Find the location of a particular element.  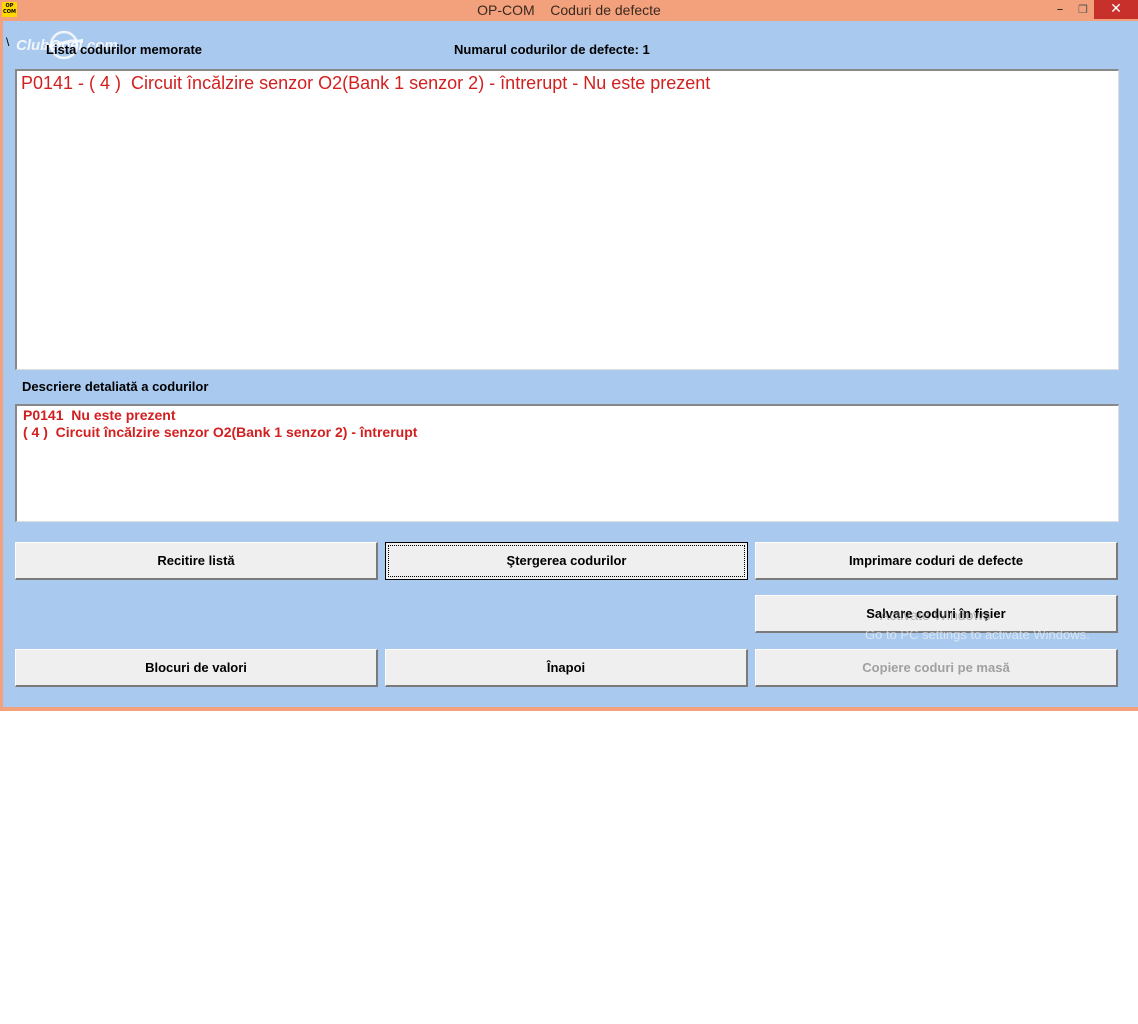

stray-character: \ is located at coordinates (8, 42).